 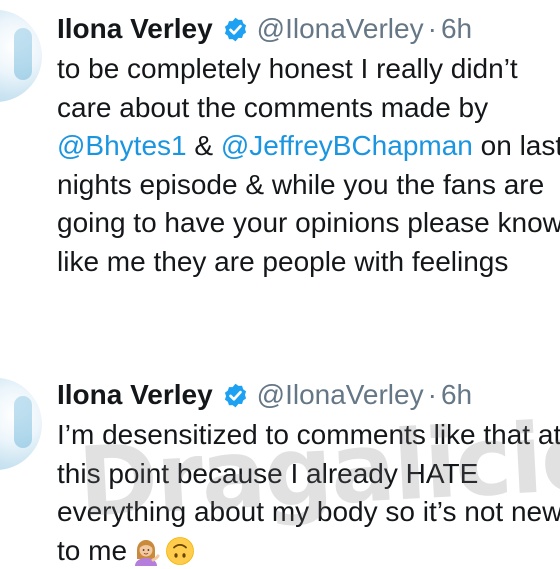 I want to click on text-fragment: to me, so click(x=92, y=550).